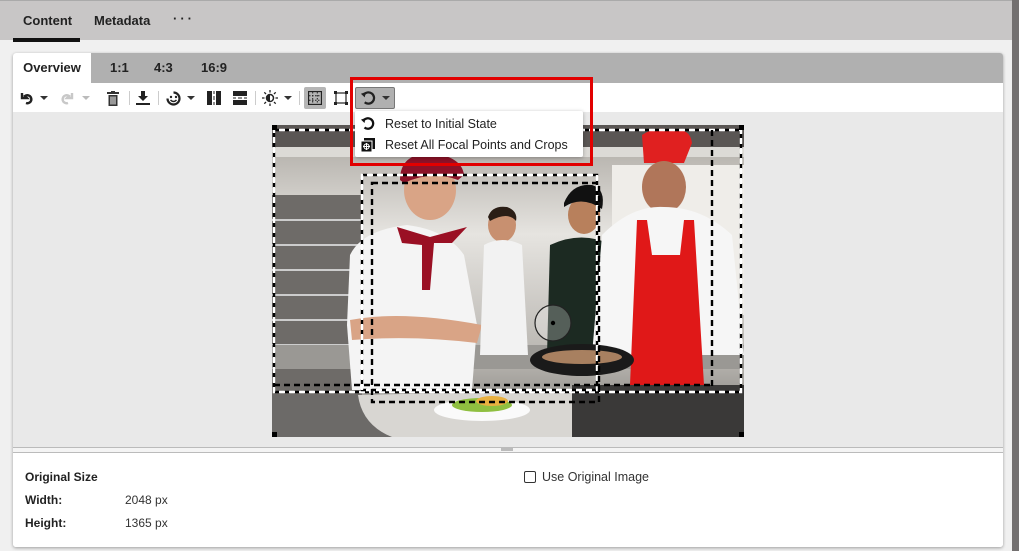 This screenshot has height=551, width=1019. Describe the element at coordinates (508, 97) in the screenshot. I see `editor-toolbar` at that location.